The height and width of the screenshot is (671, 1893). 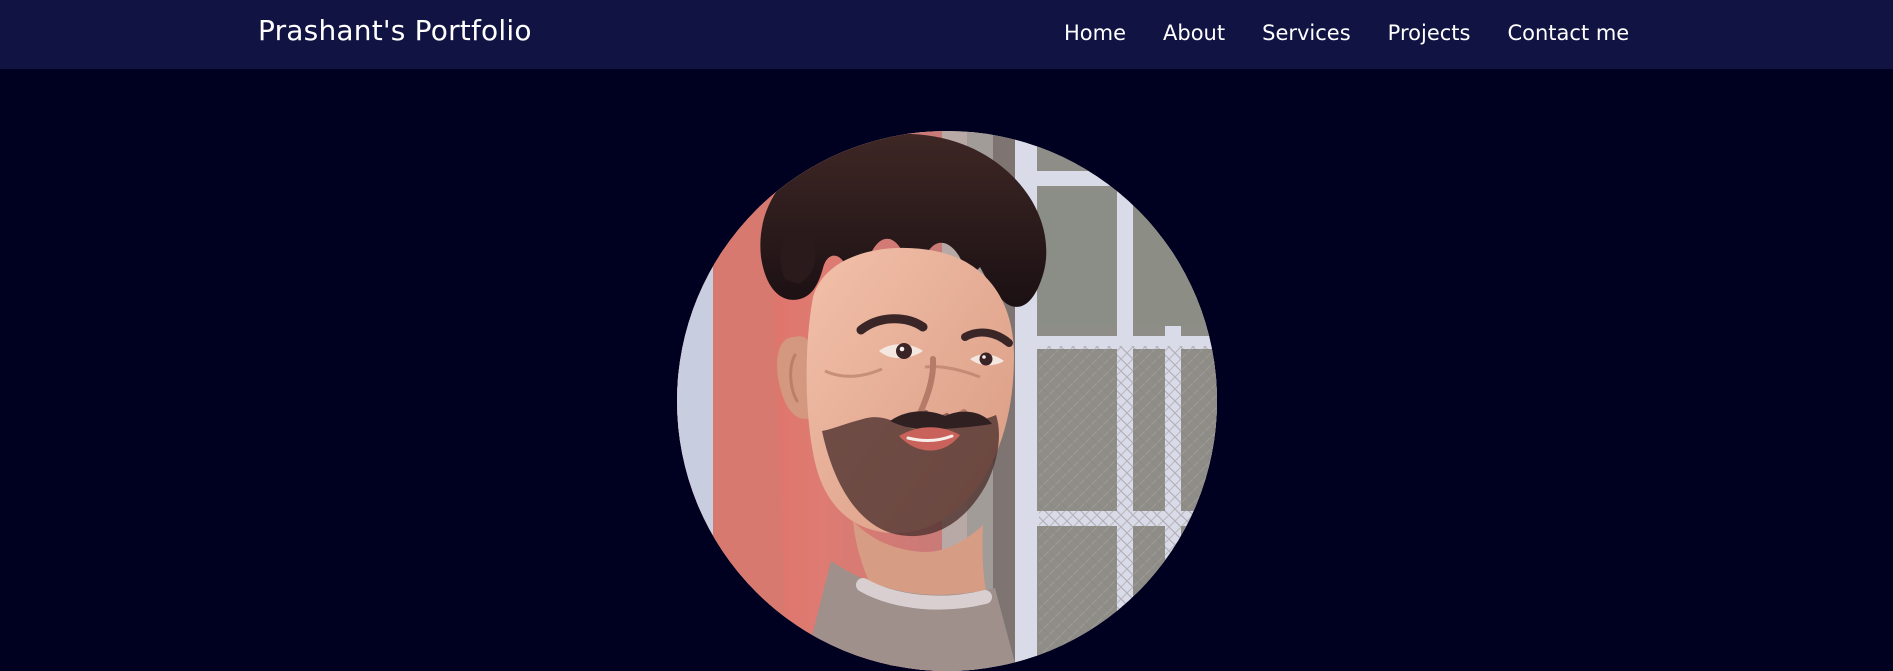 I want to click on nav-projects-link: Projects, so click(x=1429, y=33).